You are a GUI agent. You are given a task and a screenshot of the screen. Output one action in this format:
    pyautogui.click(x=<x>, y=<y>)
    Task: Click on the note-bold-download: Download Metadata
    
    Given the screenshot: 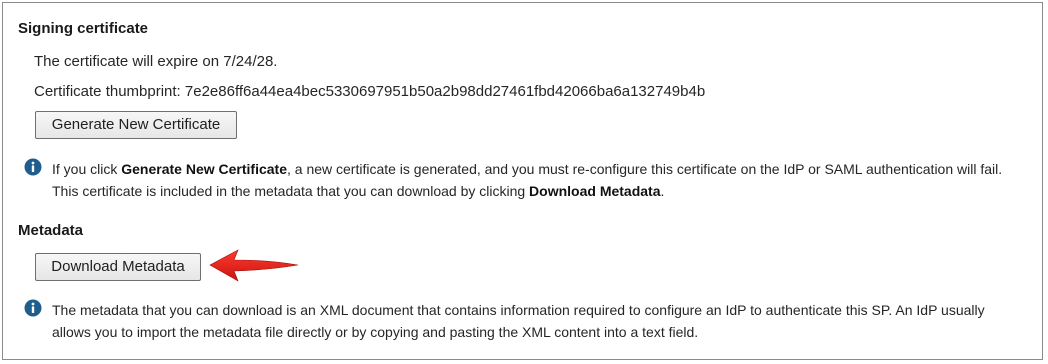 What is the action you would take?
    pyautogui.click(x=595, y=191)
    